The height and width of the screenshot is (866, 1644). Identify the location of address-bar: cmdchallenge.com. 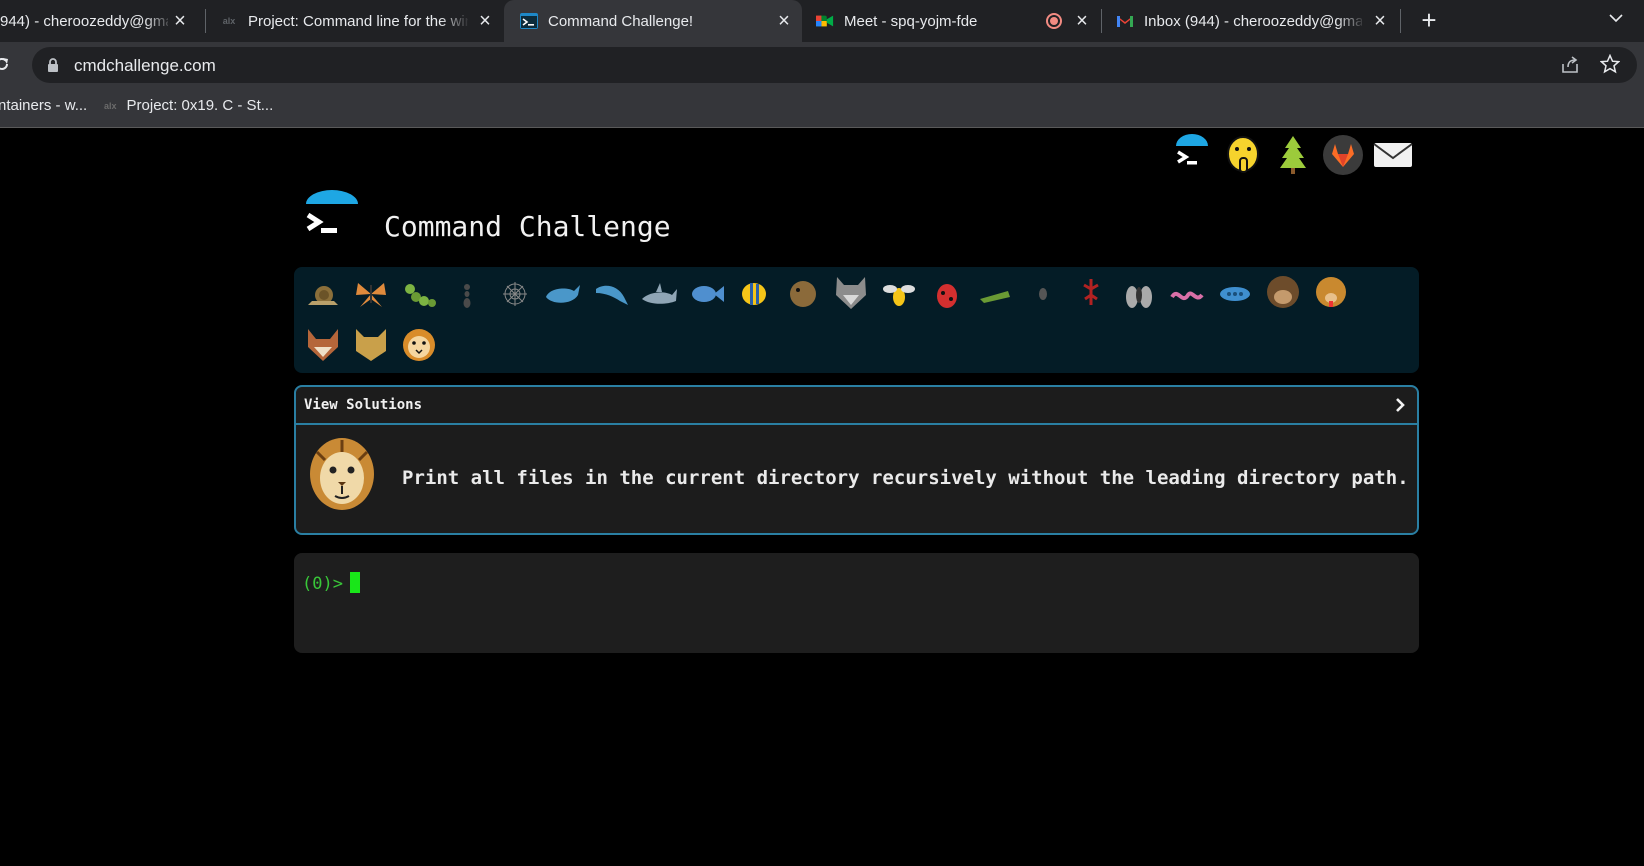
(834, 65).